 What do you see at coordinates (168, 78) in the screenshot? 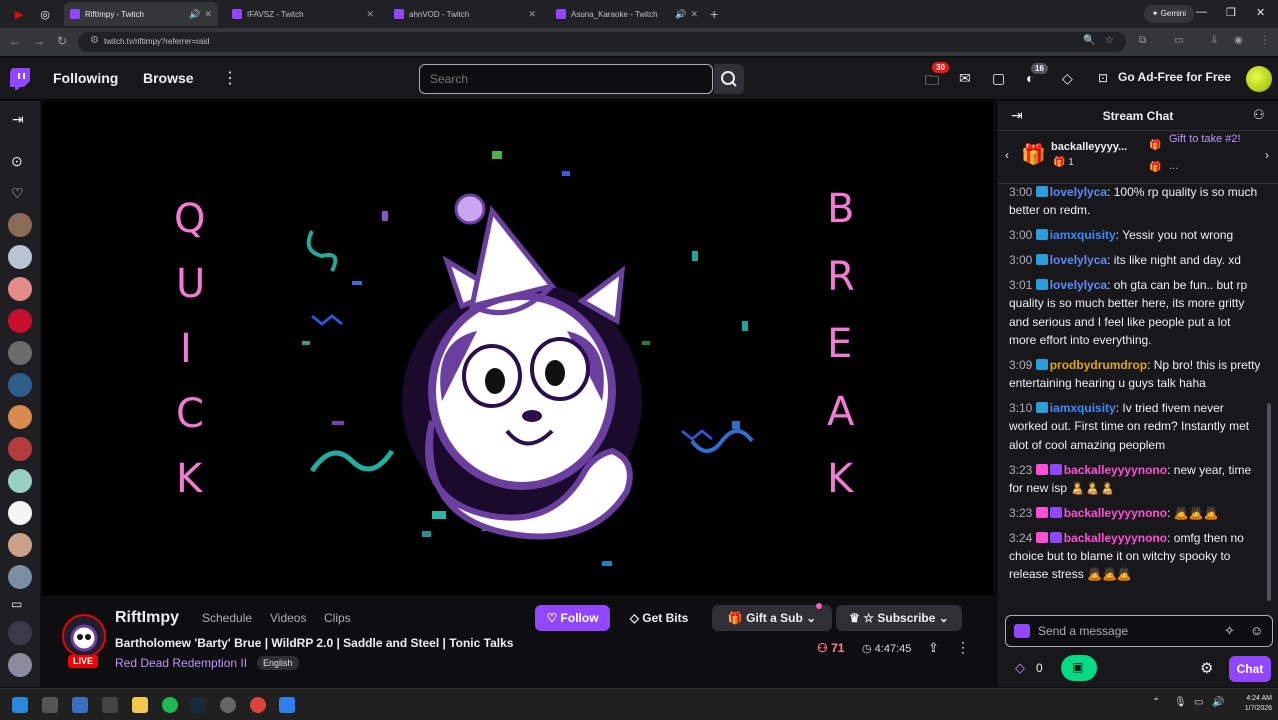
I see `browse-link: Browse` at bounding box center [168, 78].